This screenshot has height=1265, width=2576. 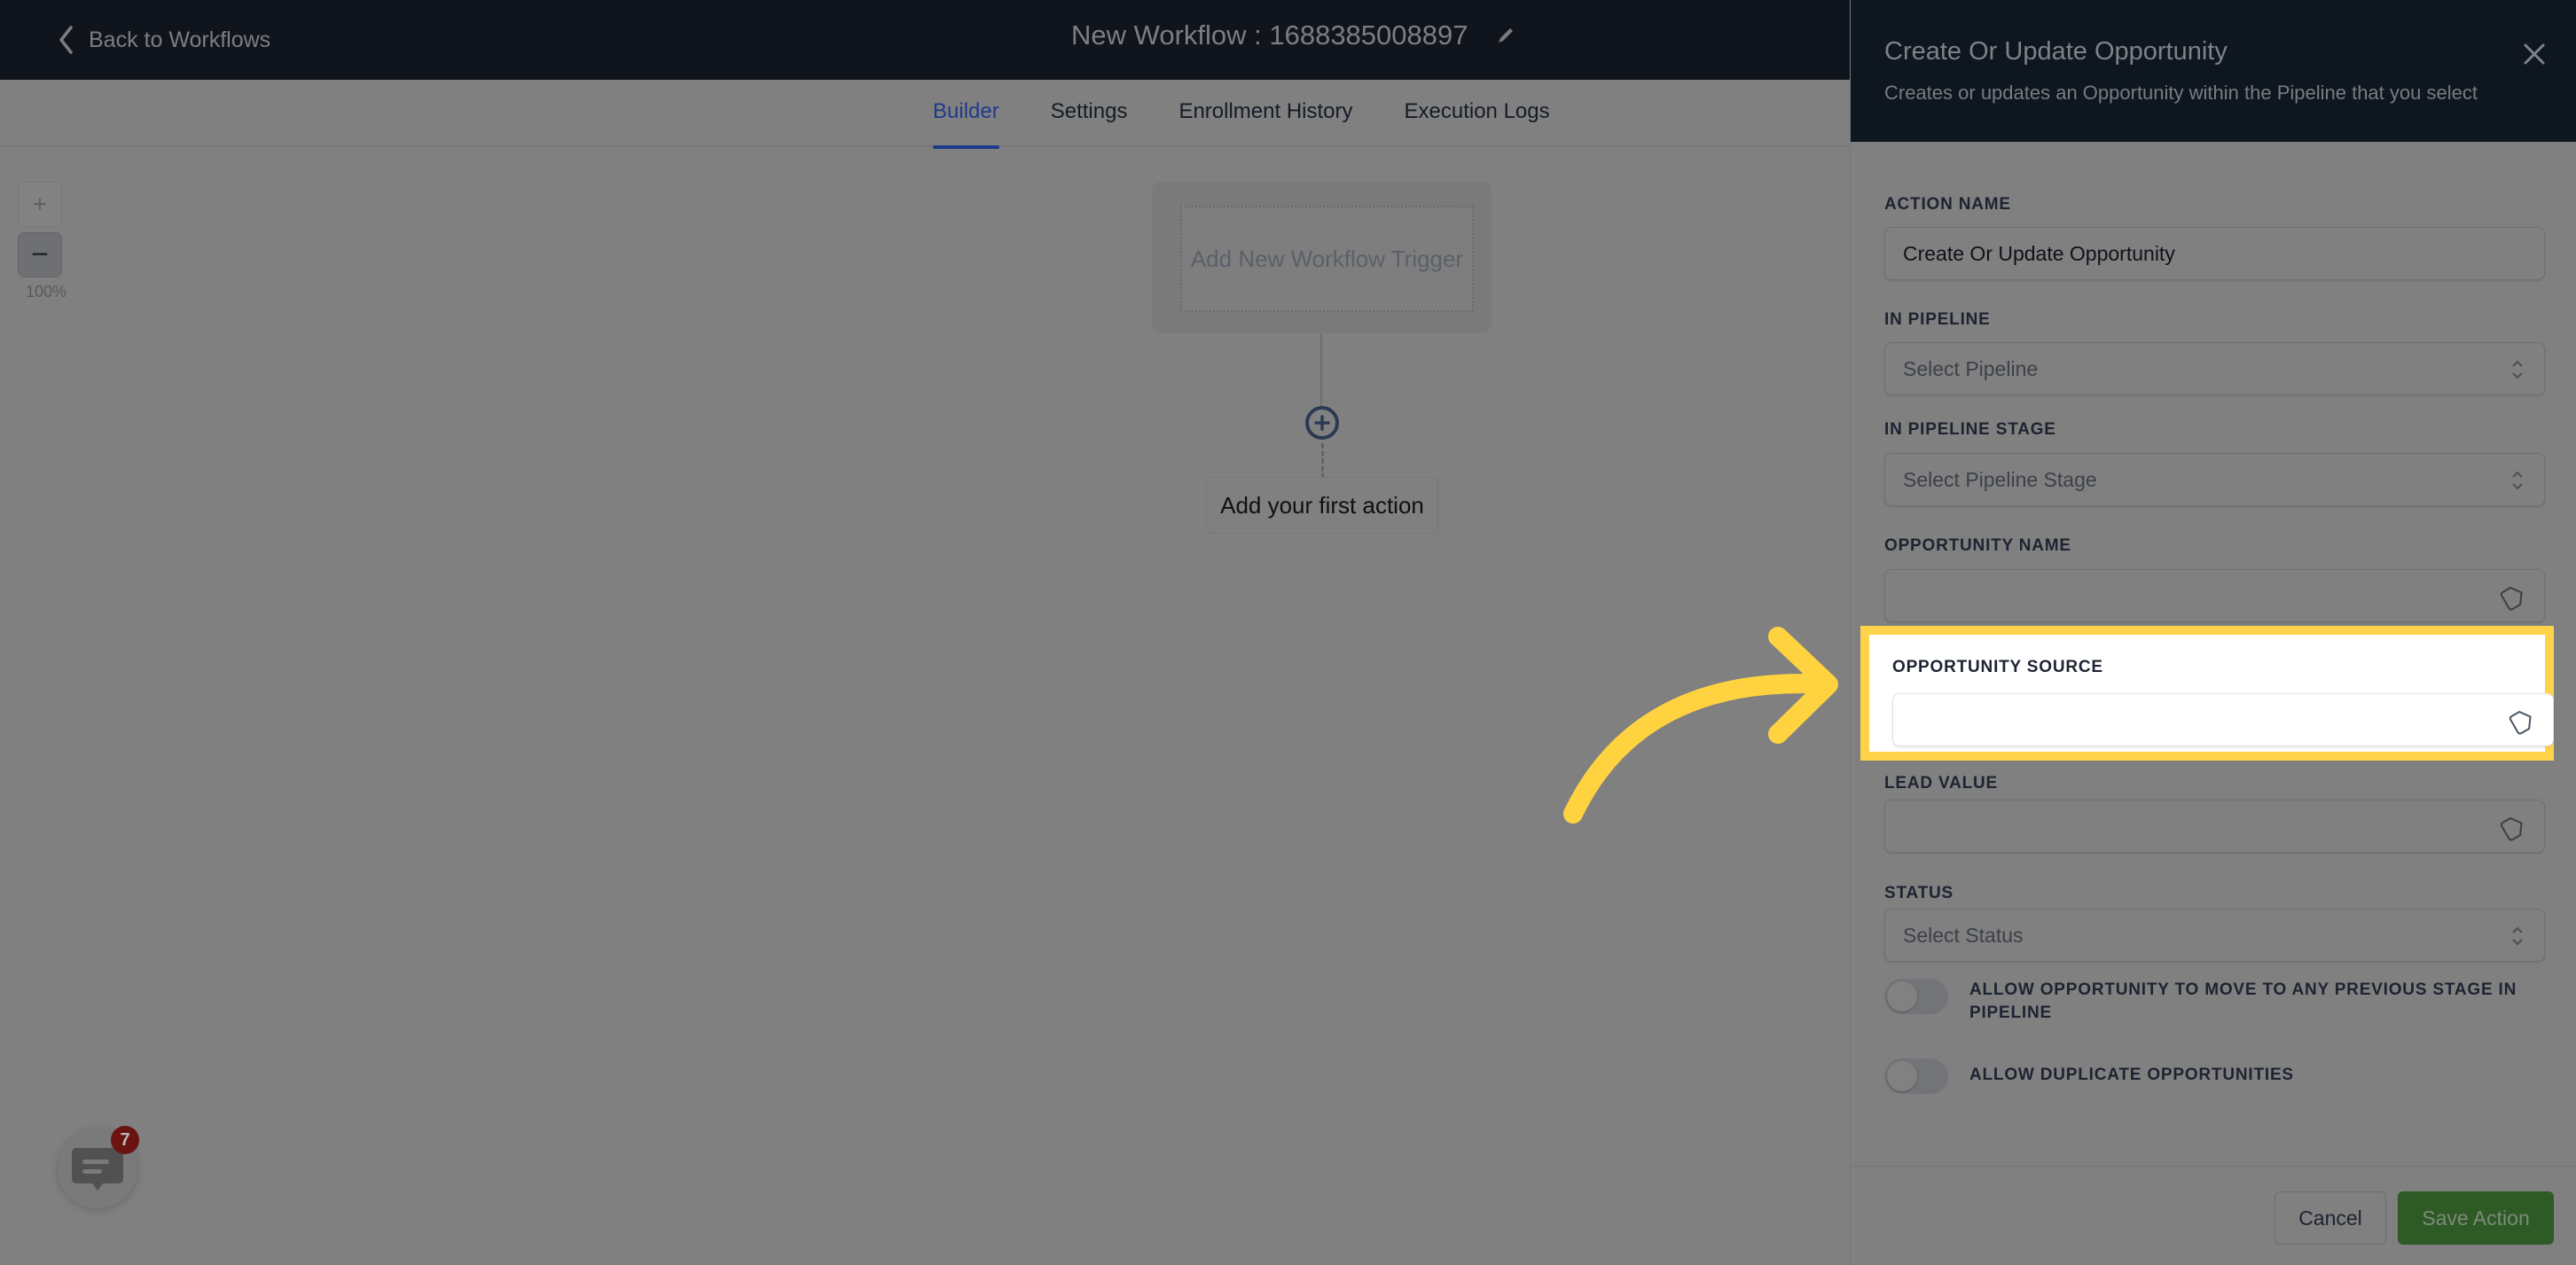 I want to click on workflow-title: New Workflow : 1688385008897, so click(x=1293, y=35).